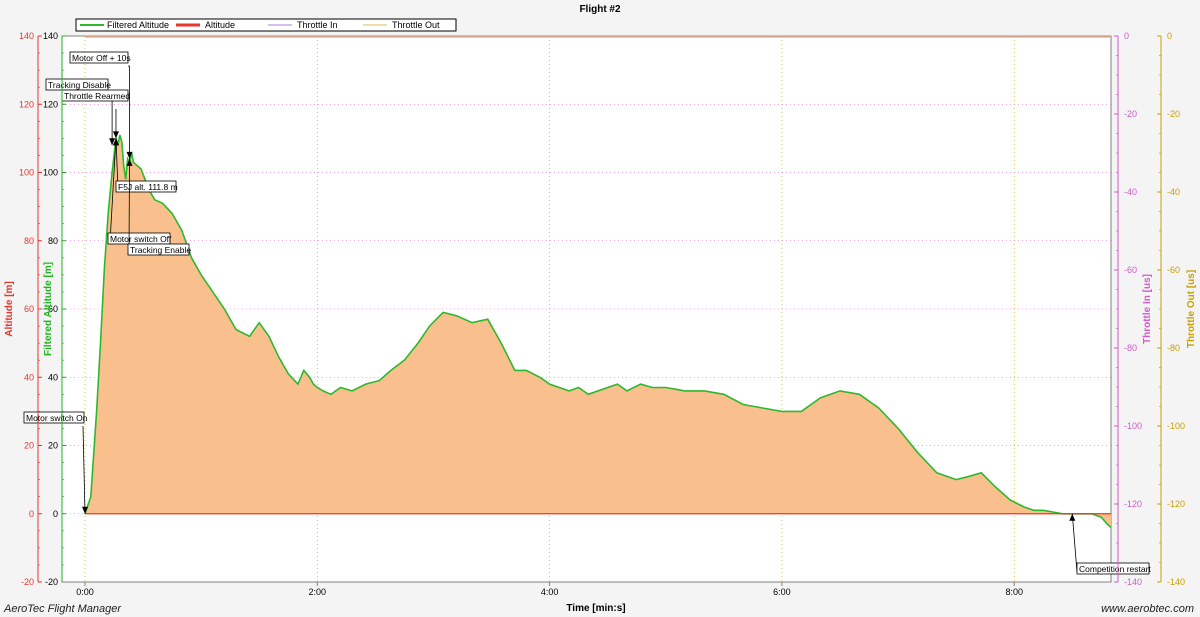 Image resolution: width=1200 pixels, height=617 pixels. Describe the element at coordinates (9, 309) in the screenshot. I see `y-axis-title-altitude: Altitude [m]` at that location.